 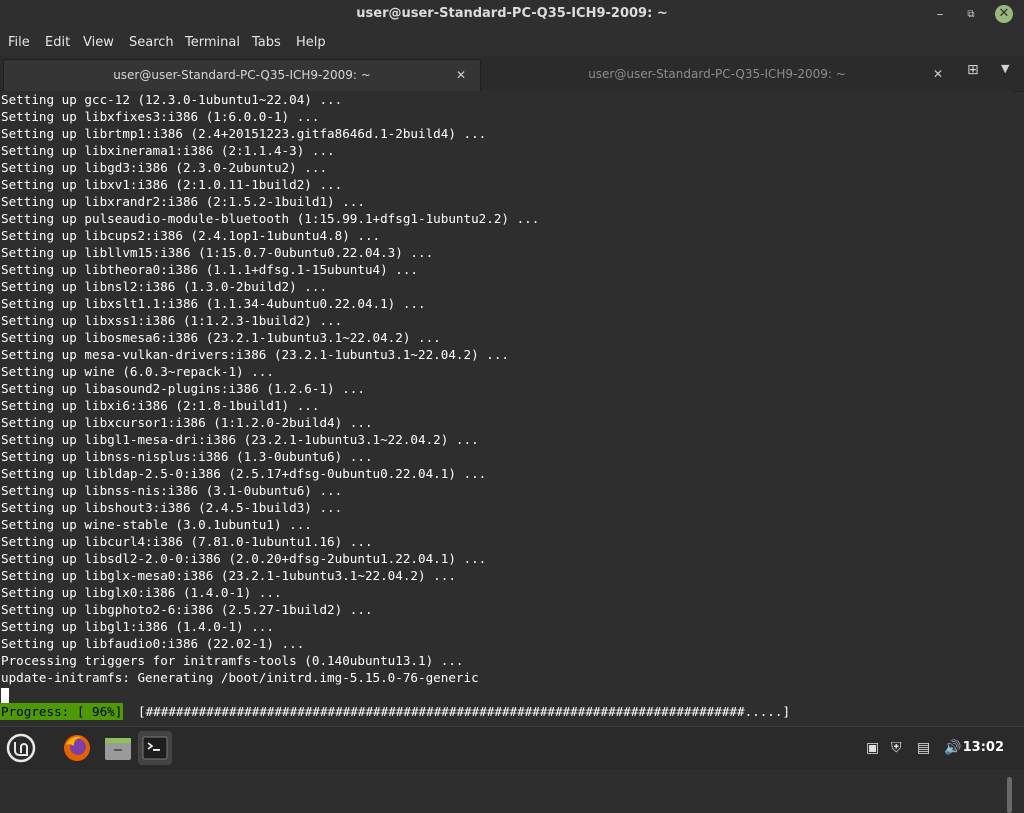 What do you see at coordinates (155, 748) in the screenshot?
I see `terminal-icon` at bounding box center [155, 748].